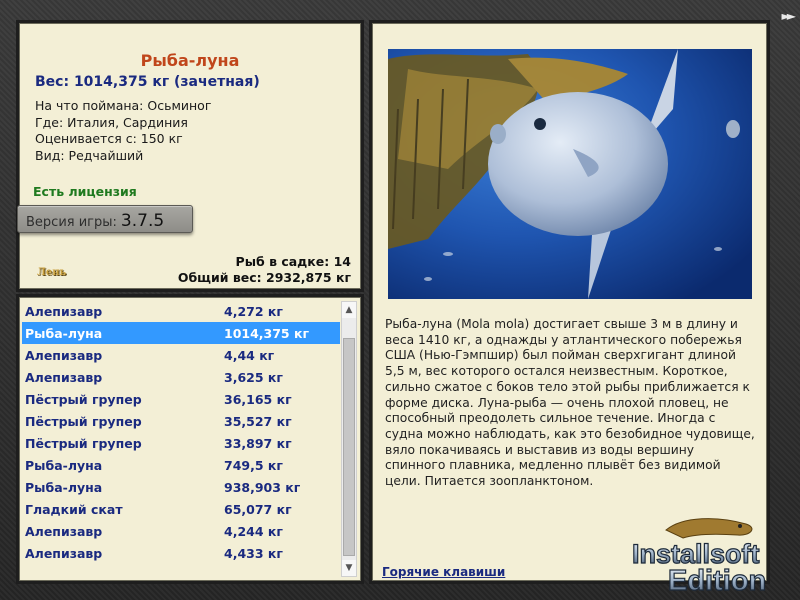 The image size is (800, 600). I want to click on catch-fish-weight: 1014,375 кг, so click(266, 333).